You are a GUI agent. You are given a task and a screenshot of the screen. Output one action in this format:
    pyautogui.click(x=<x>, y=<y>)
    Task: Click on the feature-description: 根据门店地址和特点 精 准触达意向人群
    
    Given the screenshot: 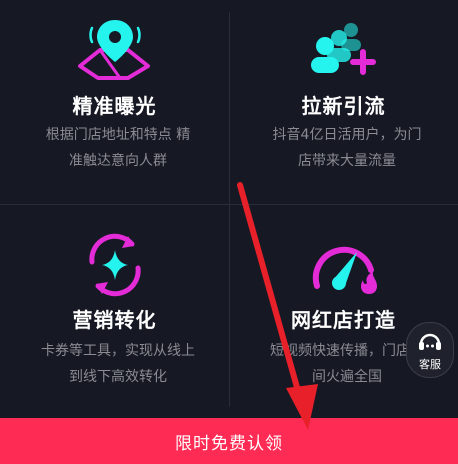 What is the action you would take?
    pyautogui.click(x=118, y=148)
    